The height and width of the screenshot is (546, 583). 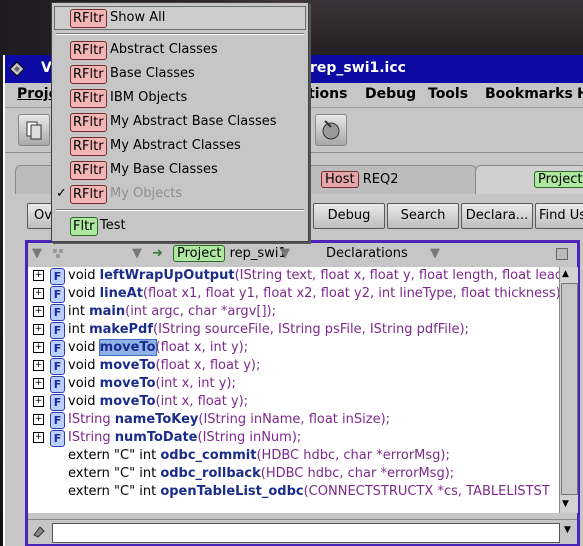 What do you see at coordinates (156, 437) in the screenshot?
I see `function-name: numToDate` at bounding box center [156, 437].